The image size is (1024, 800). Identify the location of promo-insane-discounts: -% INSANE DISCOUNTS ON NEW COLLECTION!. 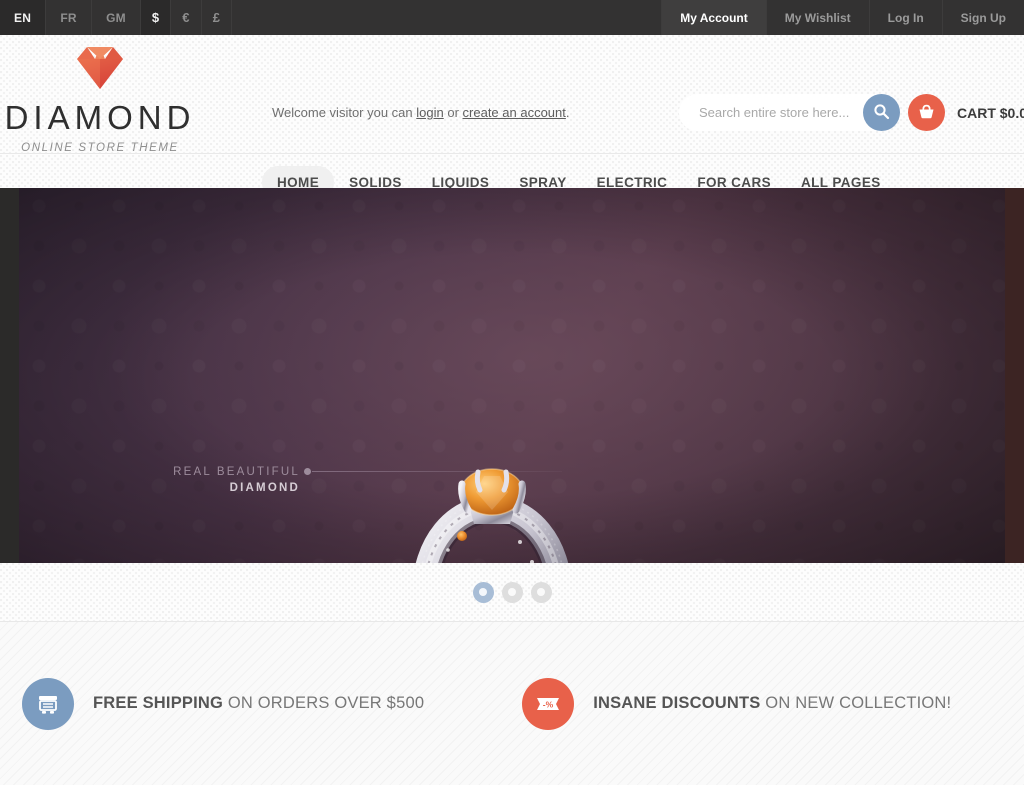
(736, 703).